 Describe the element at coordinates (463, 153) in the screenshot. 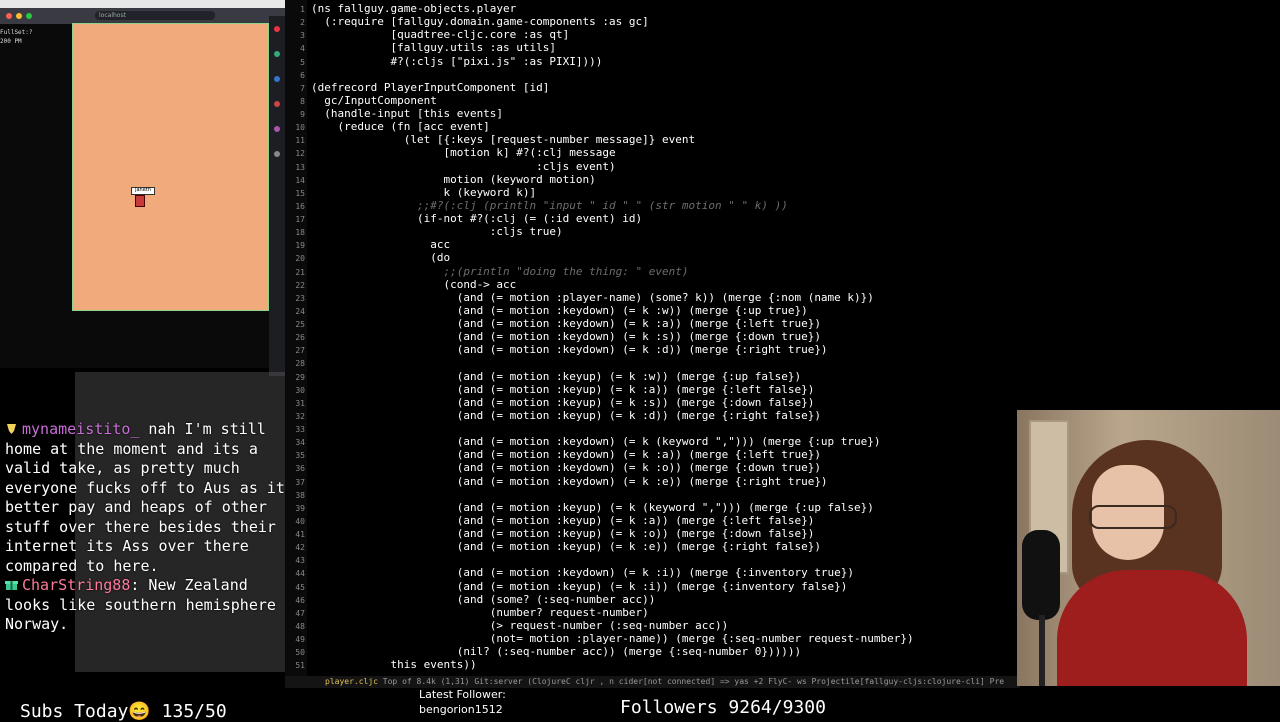

I see `code-text: [motion k] #?(:clj message` at that location.